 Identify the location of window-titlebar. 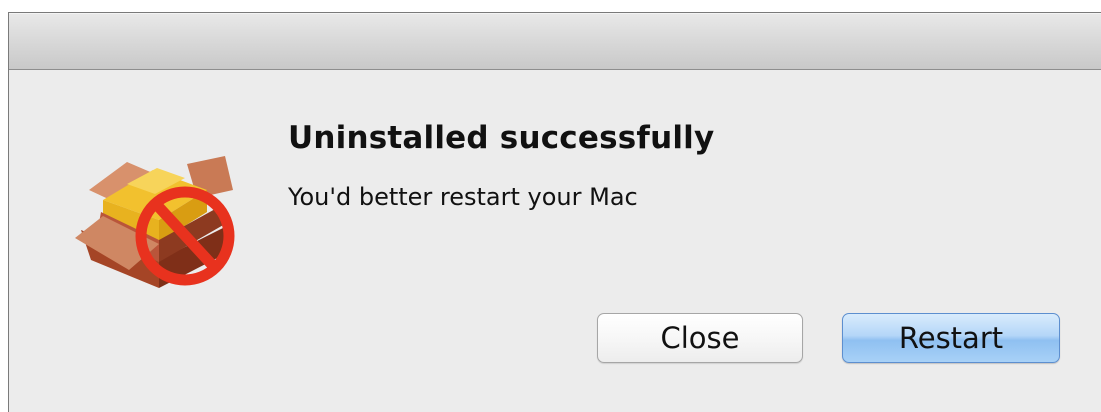
(555, 41).